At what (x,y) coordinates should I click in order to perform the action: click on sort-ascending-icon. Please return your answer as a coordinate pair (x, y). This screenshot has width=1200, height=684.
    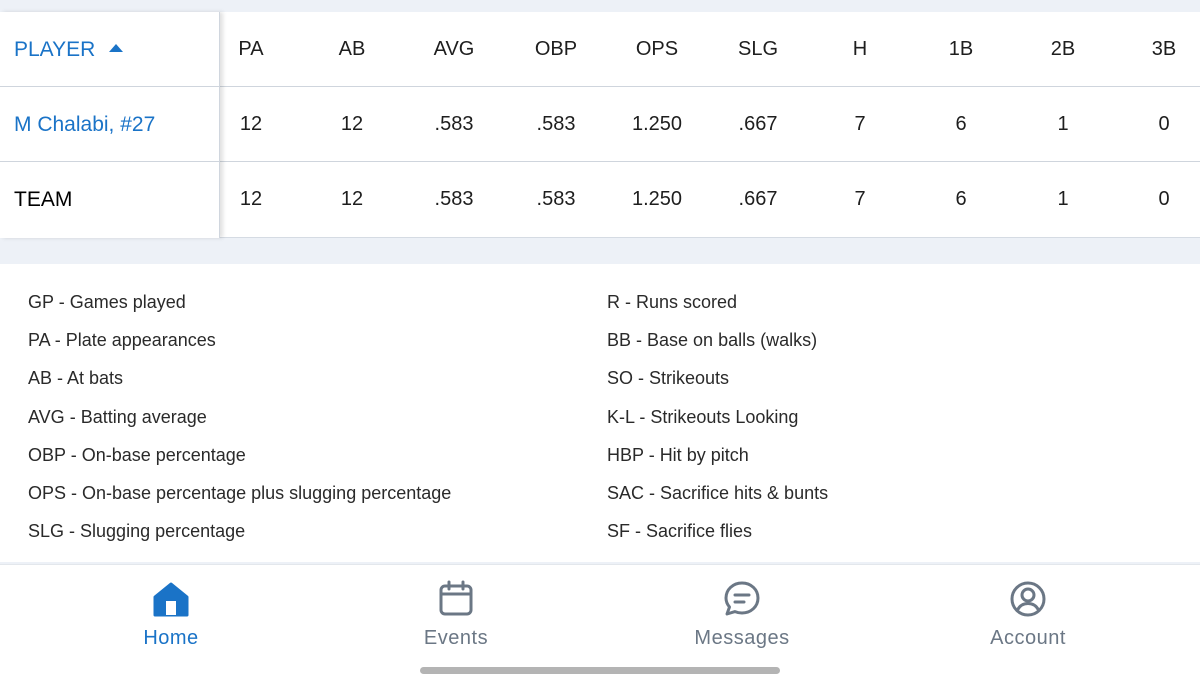
    Looking at the image, I should click on (116, 48).